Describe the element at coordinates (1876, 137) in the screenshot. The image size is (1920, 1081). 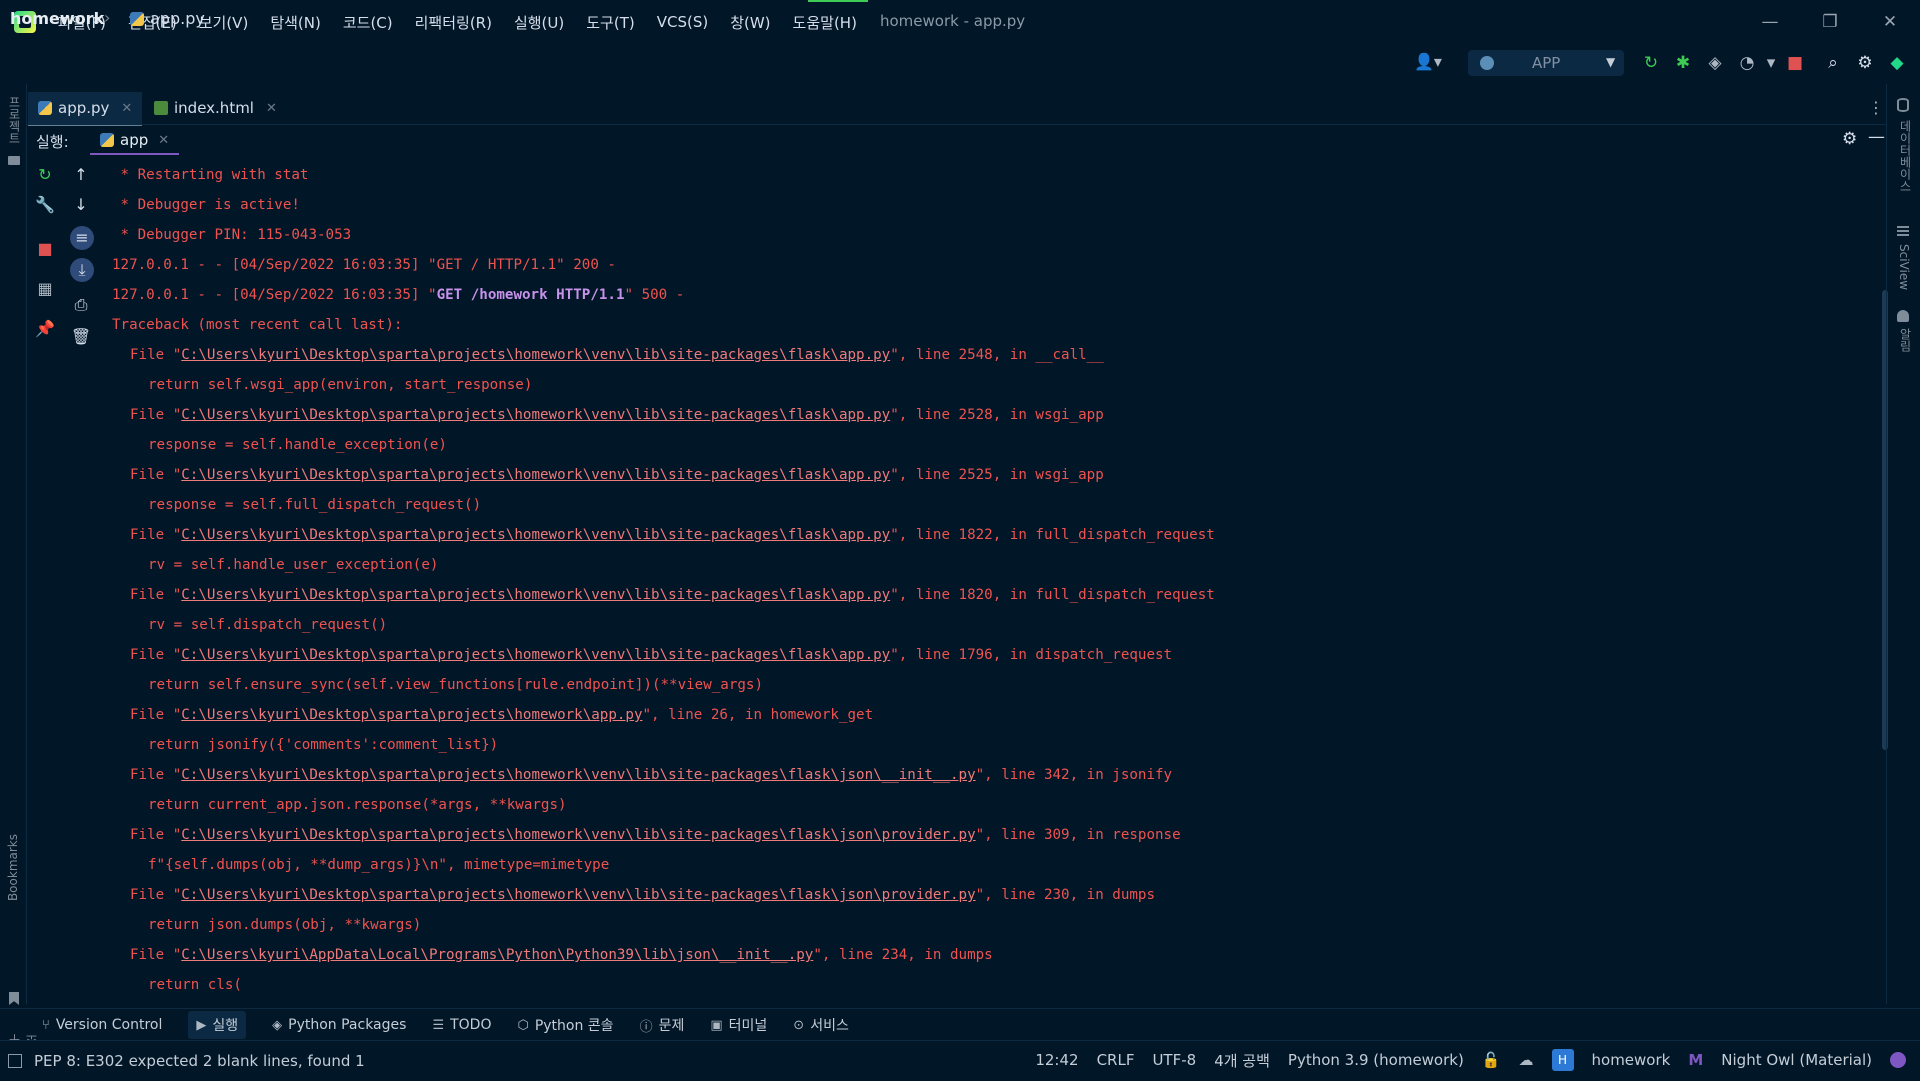
I see `hide-panel-icon: —` at that location.